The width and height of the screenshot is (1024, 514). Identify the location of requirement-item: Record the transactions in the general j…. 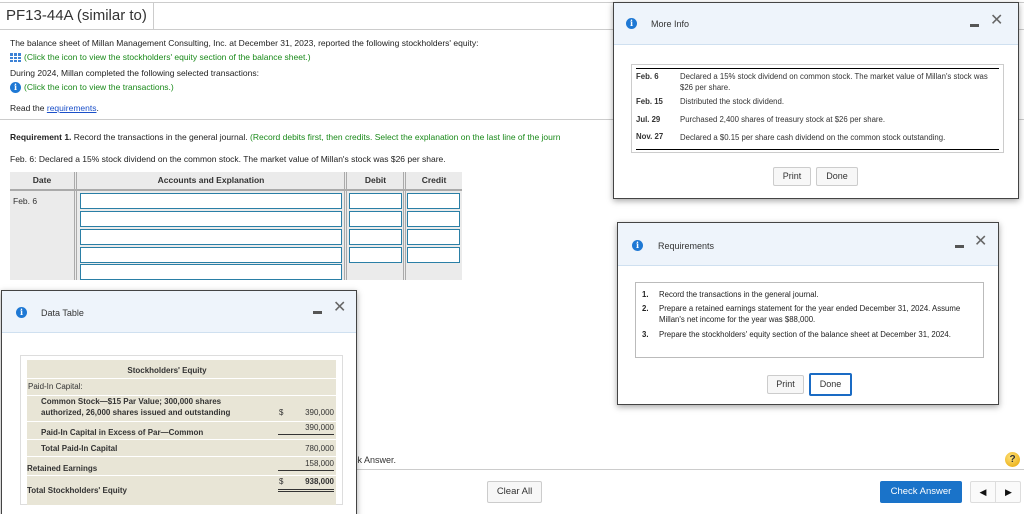
(739, 294).